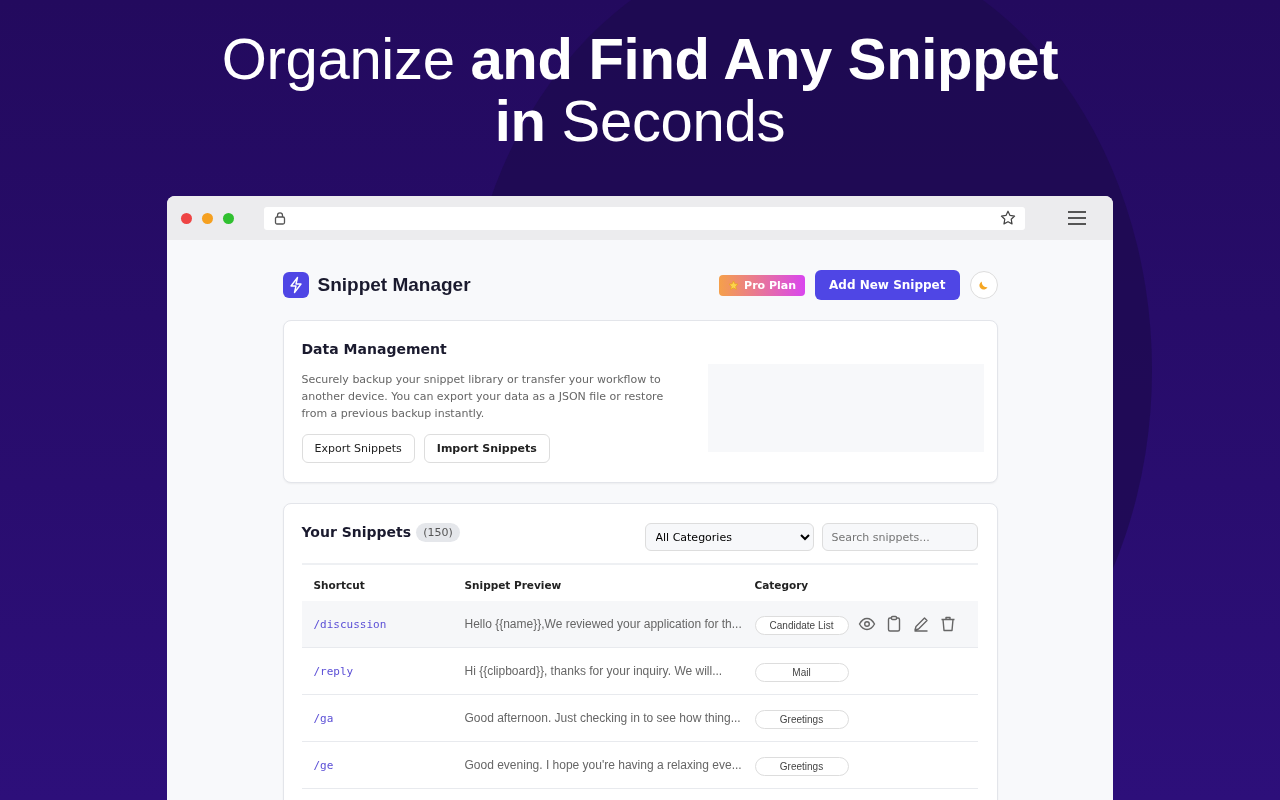 This screenshot has height=800, width=1280. I want to click on plan-label: Pro Plan, so click(770, 285).